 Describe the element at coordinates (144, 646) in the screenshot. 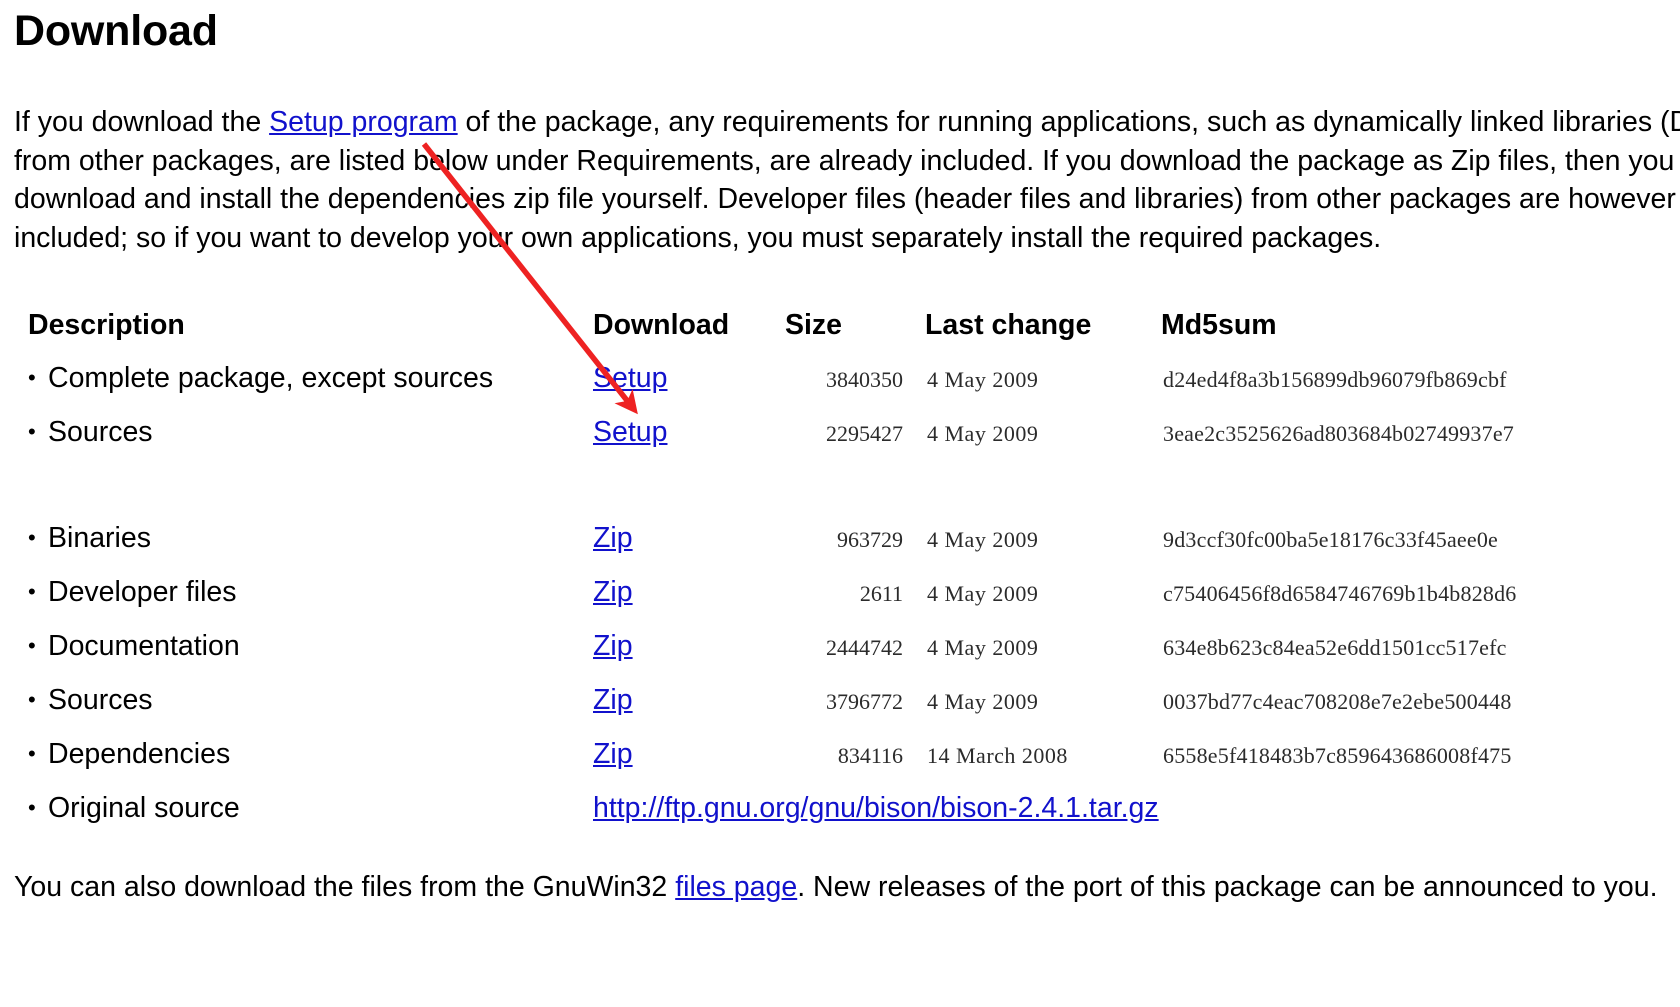

I see `row-description-text: Documentation` at that location.